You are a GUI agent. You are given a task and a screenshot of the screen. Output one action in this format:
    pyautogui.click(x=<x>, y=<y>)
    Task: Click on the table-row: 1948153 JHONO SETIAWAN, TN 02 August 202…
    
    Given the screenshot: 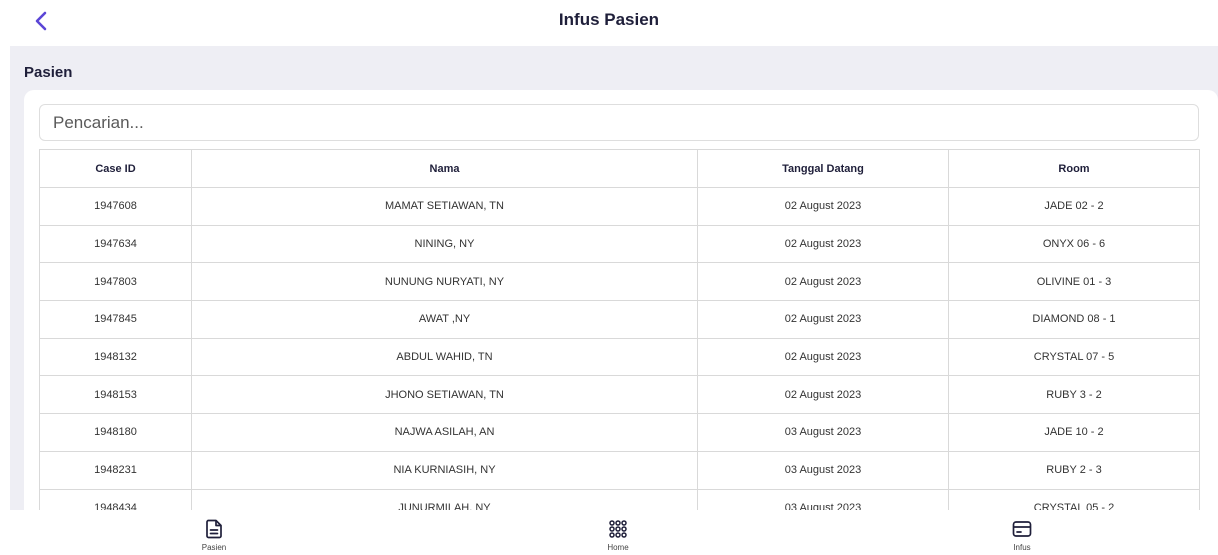 What is the action you would take?
    pyautogui.click(x=619, y=395)
    